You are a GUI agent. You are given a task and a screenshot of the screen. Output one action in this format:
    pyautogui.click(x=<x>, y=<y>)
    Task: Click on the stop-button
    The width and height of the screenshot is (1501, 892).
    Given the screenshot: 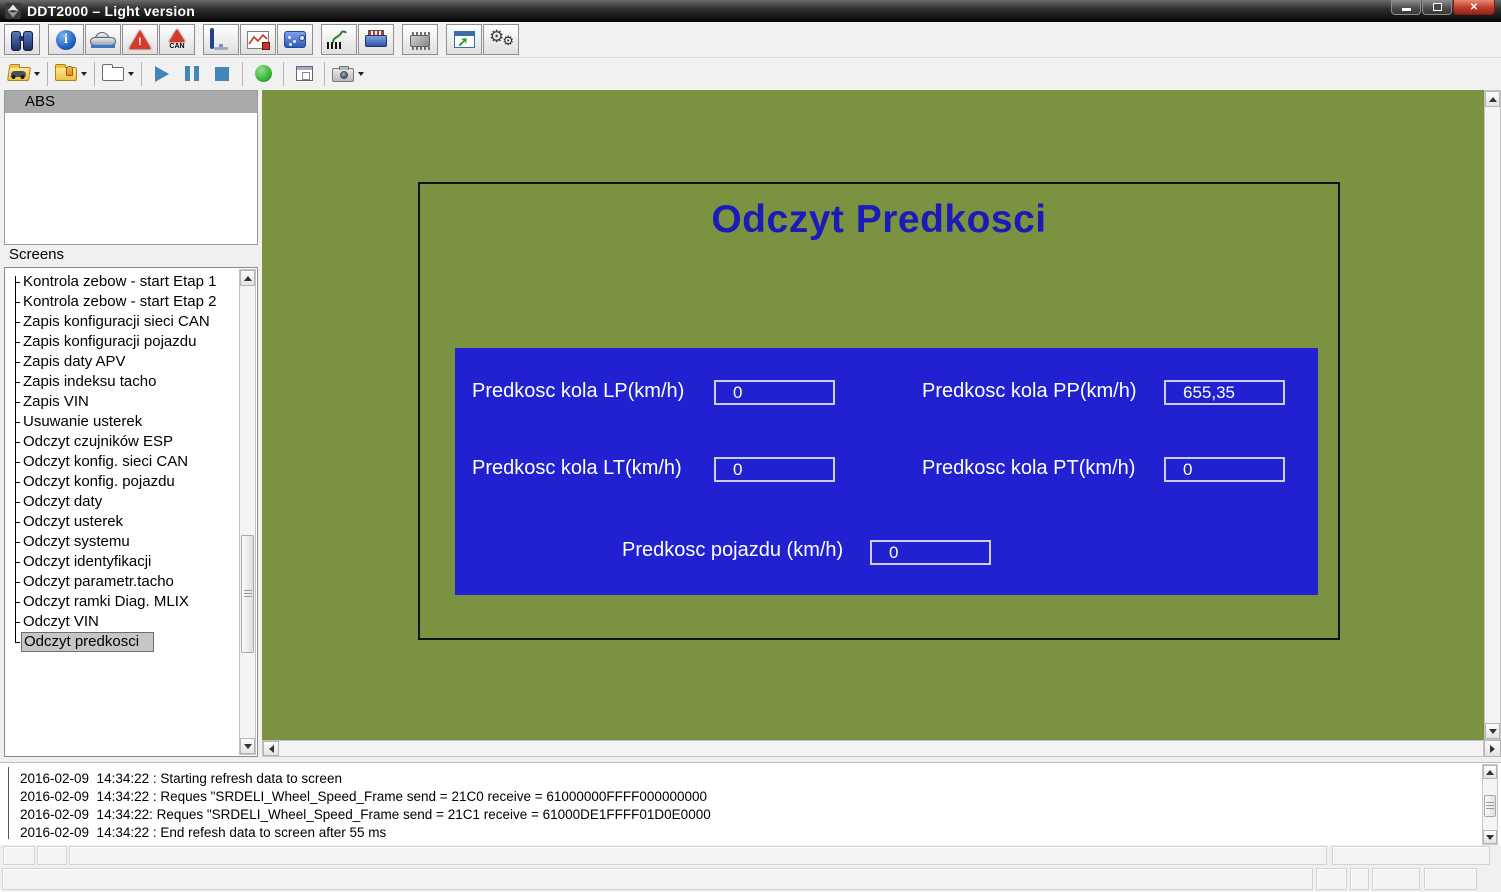 What is the action you would take?
    pyautogui.click(x=222, y=74)
    